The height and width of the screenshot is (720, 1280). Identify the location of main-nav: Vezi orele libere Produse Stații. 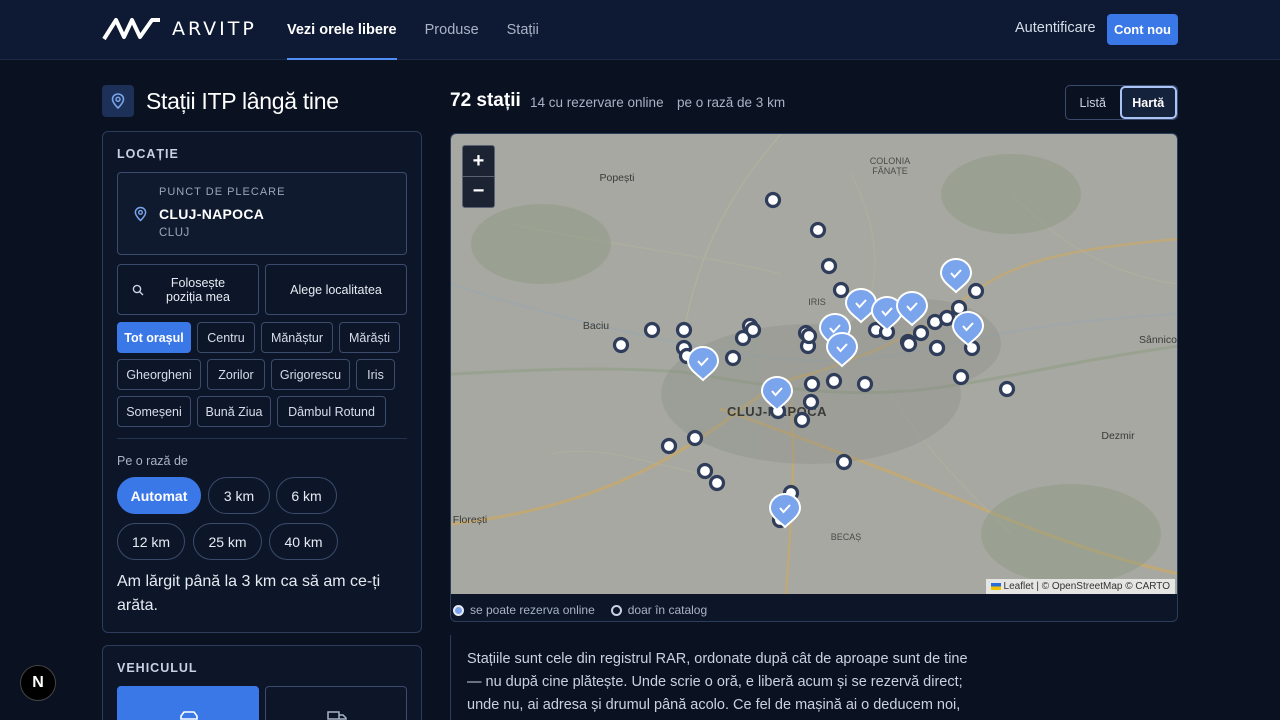
(413, 30).